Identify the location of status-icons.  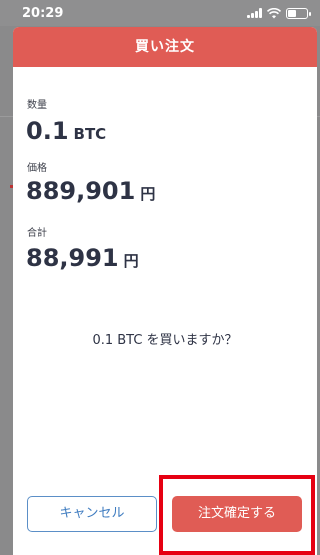
(279, 13).